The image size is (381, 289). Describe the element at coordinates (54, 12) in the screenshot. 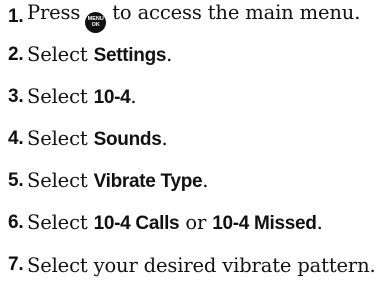

I see `step-text-segment: Press` at that location.